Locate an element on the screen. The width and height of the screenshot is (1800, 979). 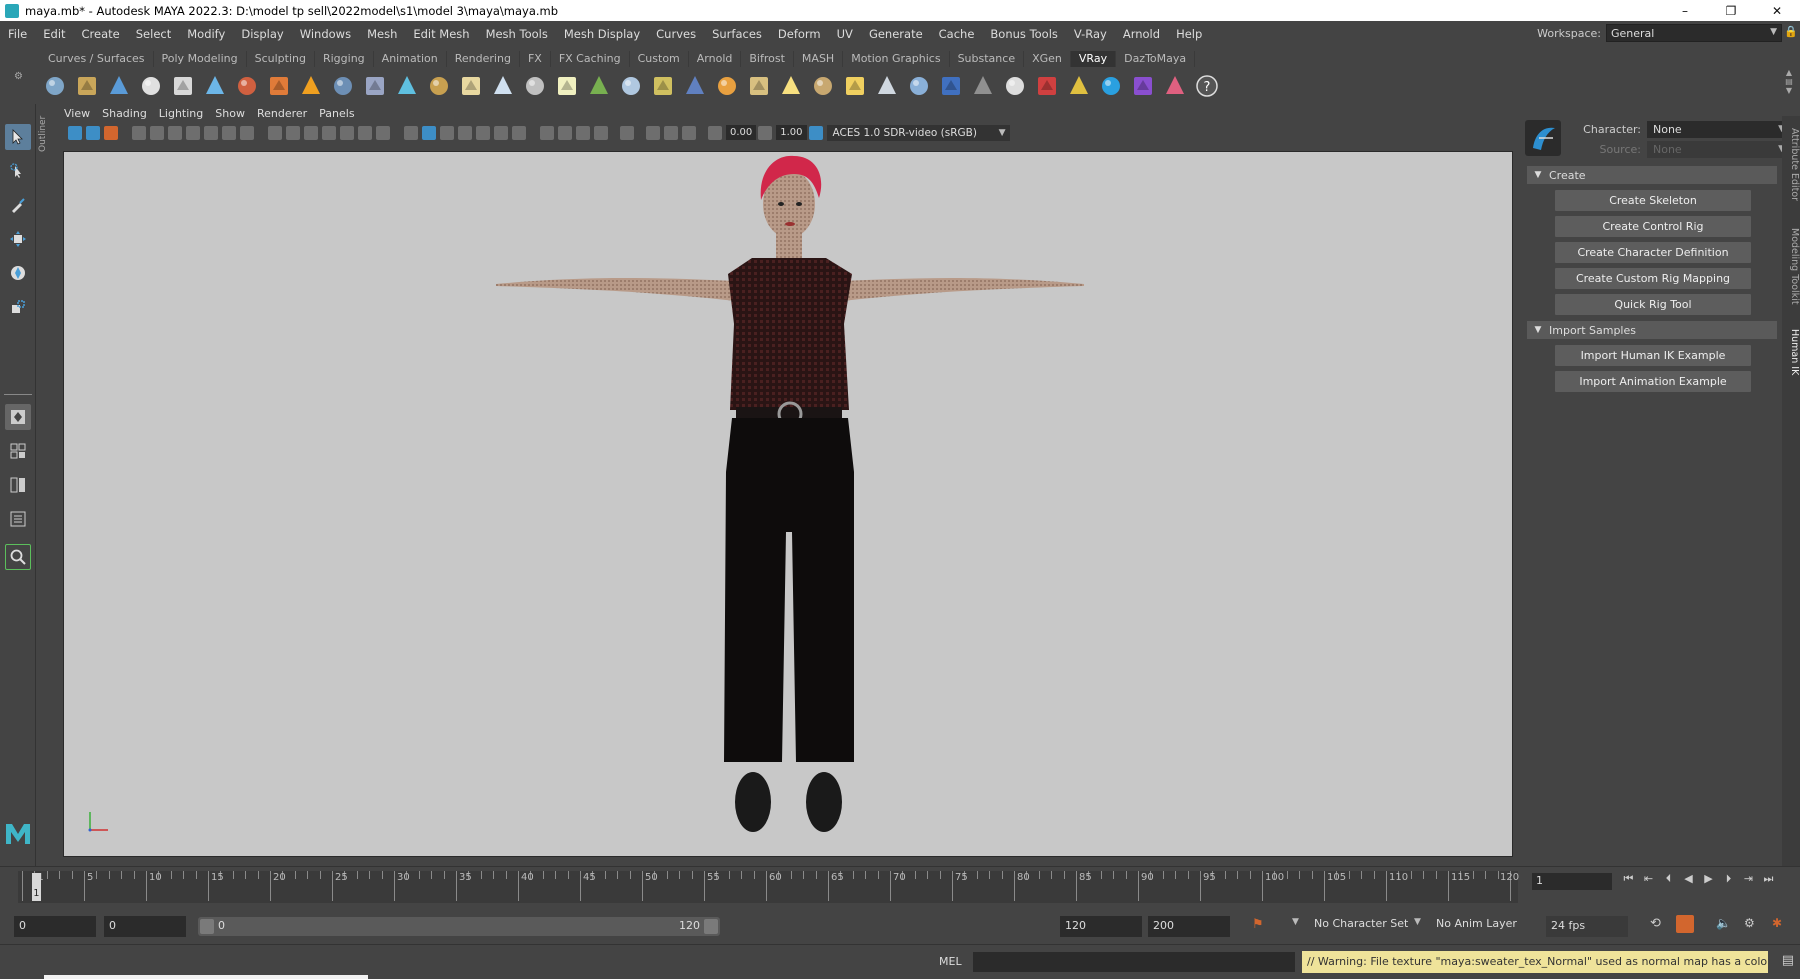
isolate-icon is located at coordinates (211, 132).